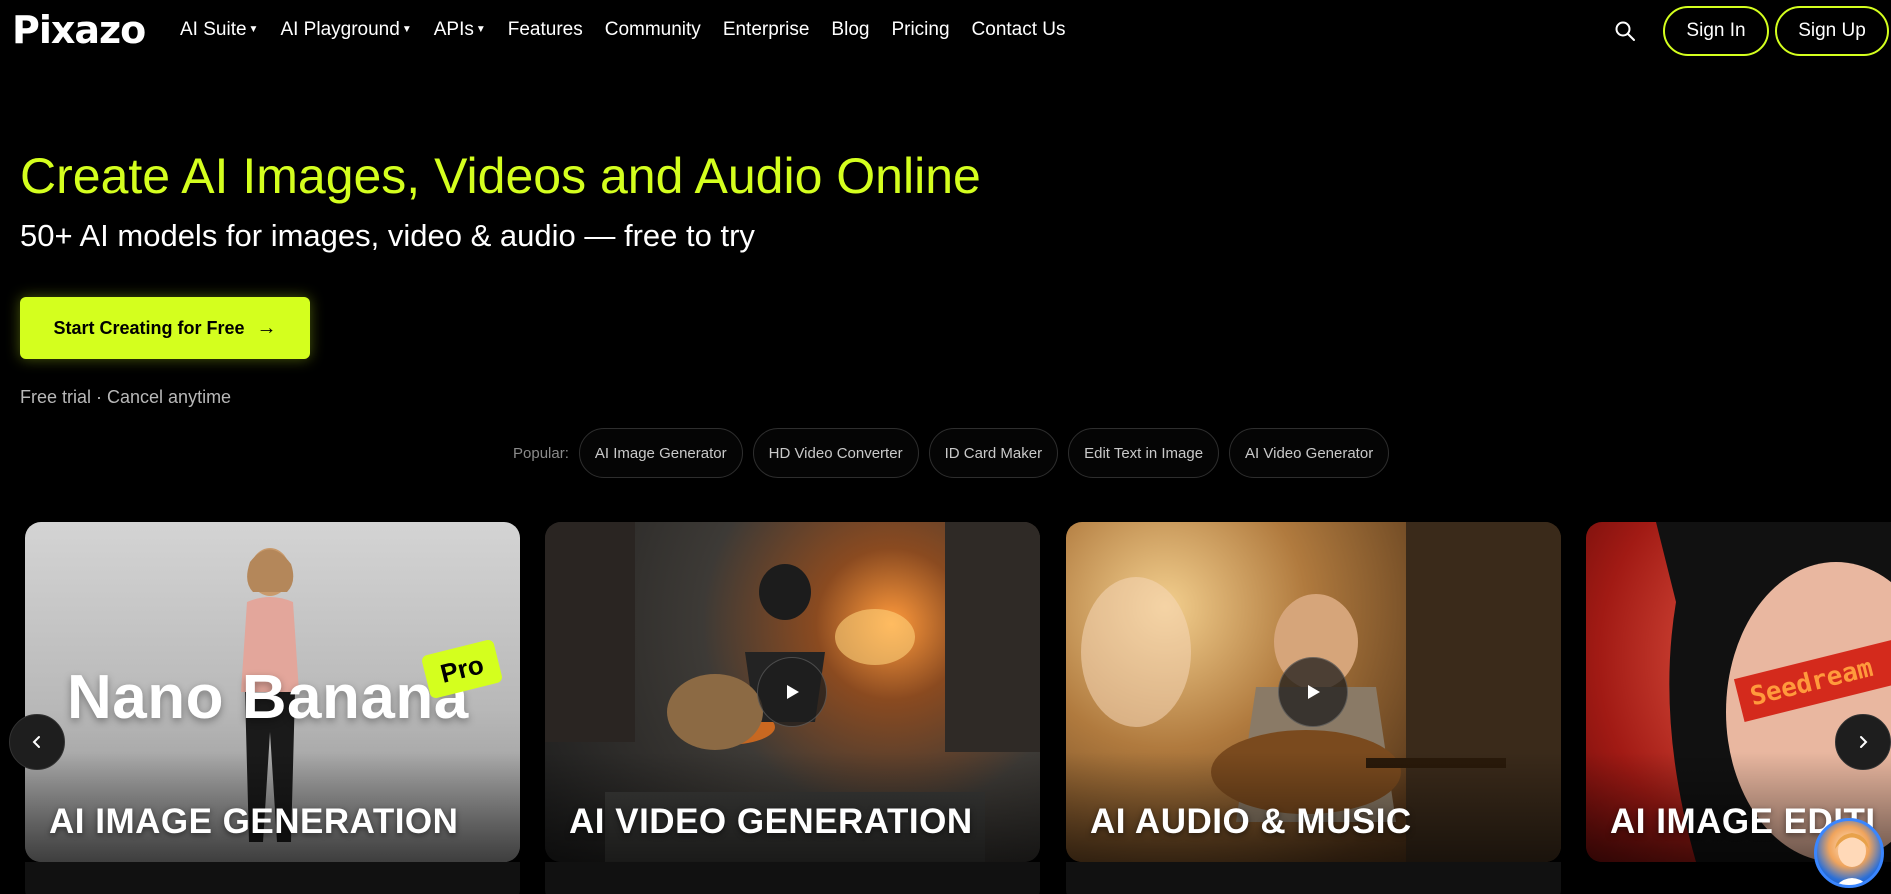 The width and height of the screenshot is (1891, 894). Describe the element at coordinates (1309, 453) in the screenshot. I see `chip-ai-video-generator: AI Video Generator` at that location.